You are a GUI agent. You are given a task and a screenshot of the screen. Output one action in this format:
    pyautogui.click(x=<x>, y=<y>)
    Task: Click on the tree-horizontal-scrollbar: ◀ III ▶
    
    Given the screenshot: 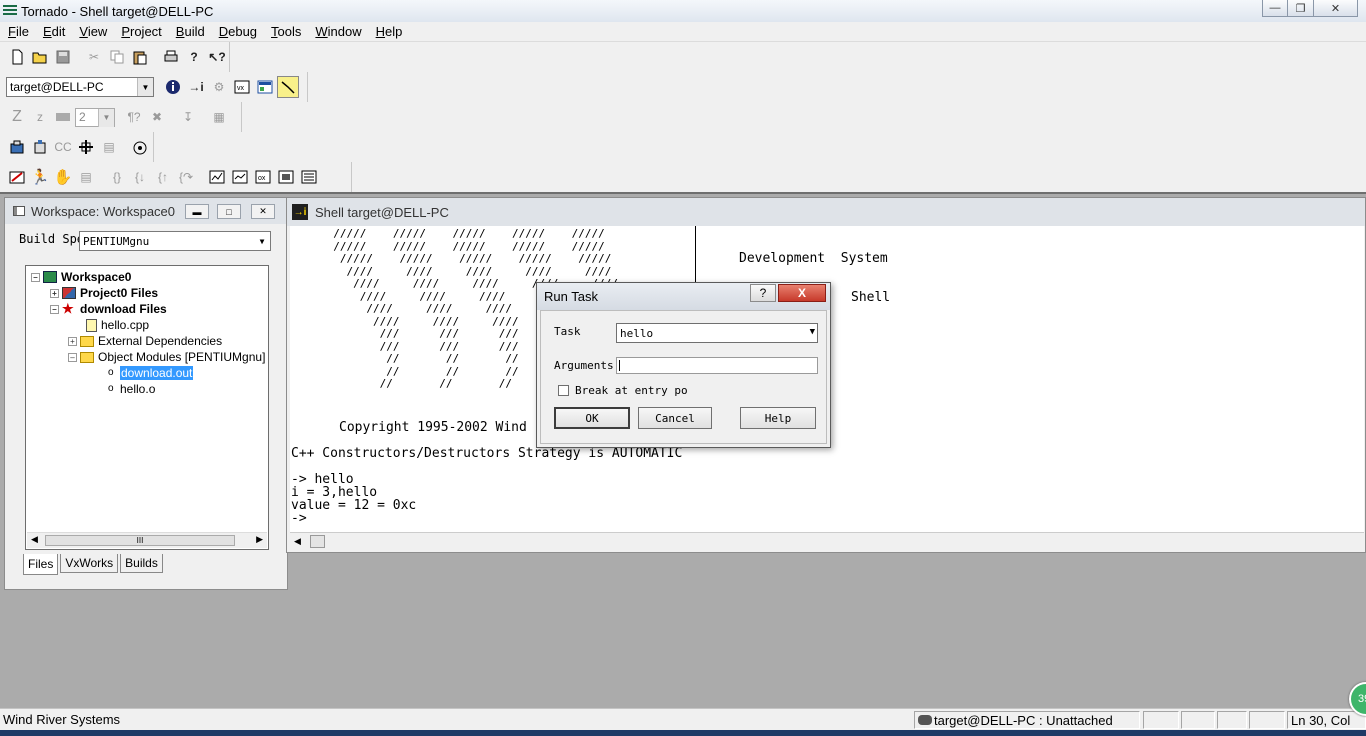 What is the action you would take?
    pyautogui.click(x=147, y=540)
    